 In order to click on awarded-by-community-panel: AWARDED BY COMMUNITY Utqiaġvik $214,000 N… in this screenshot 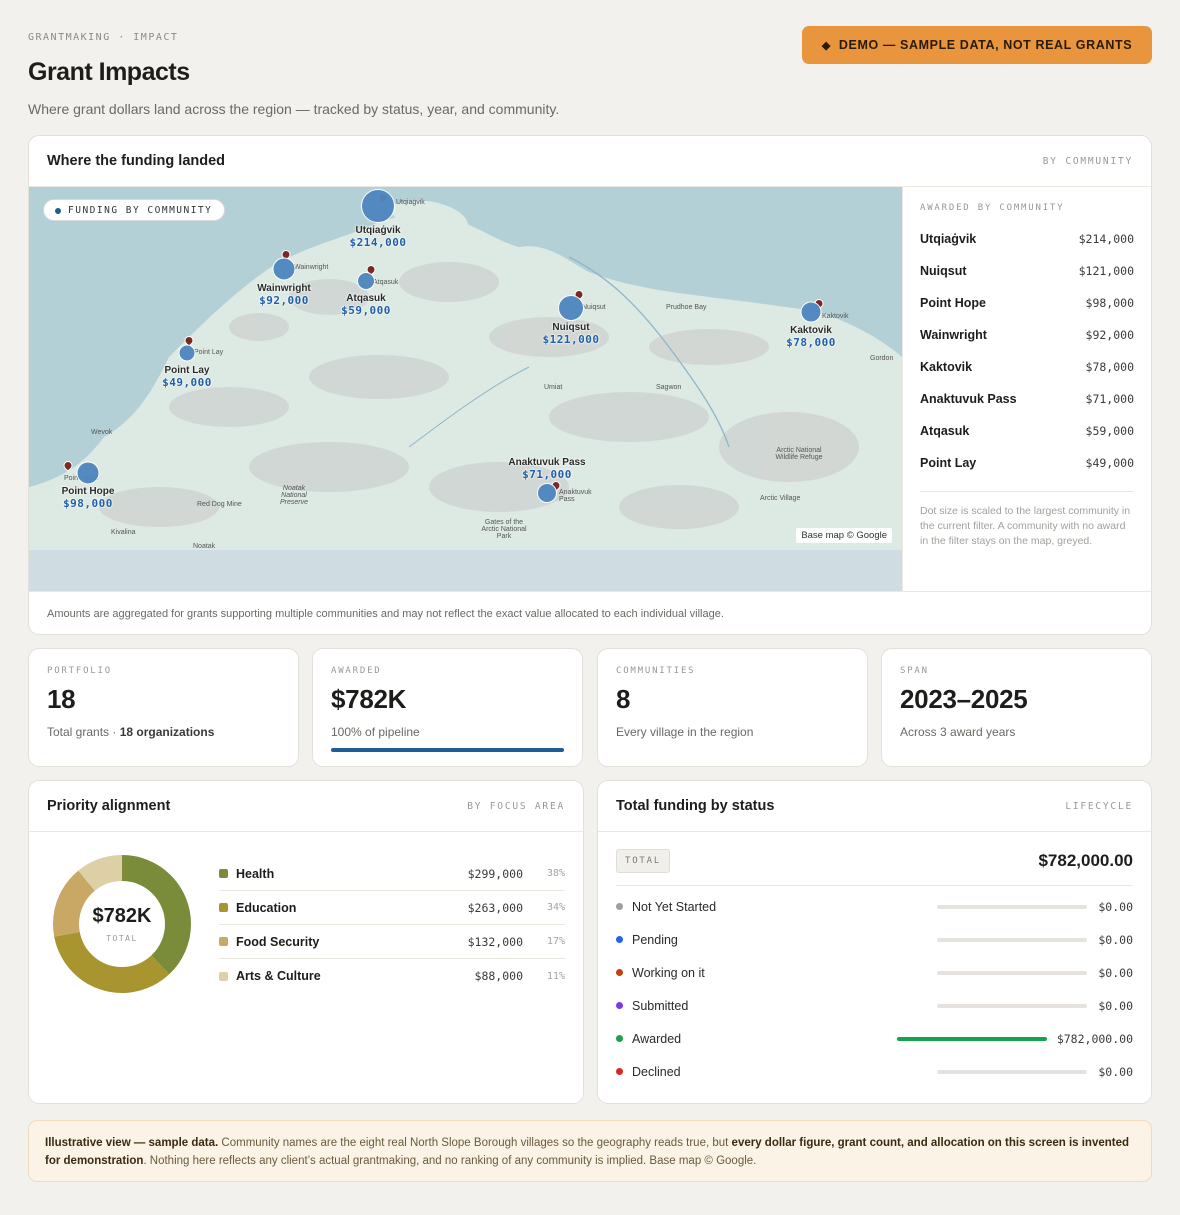, I will do `click(1026, 389)`.